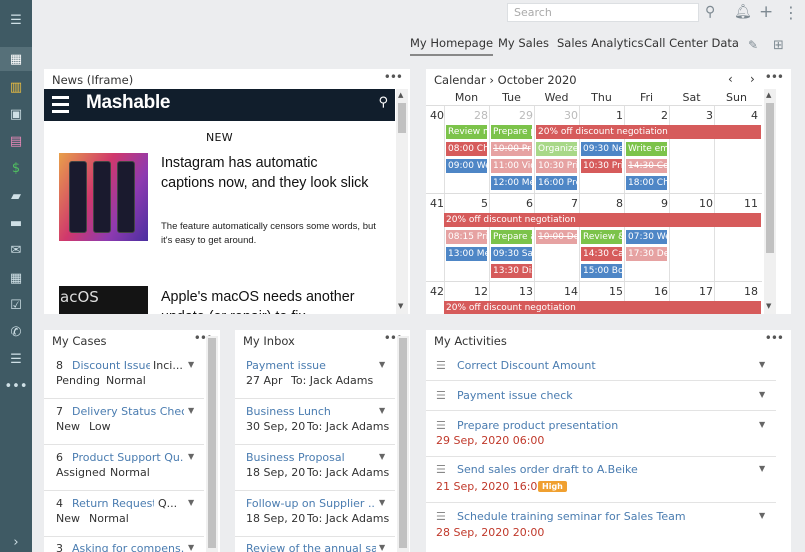 The image size is (805, 552). Describe the element at coordinates (111, 365) in the screenshot. I see `case-title: Discount Issue` at that location.